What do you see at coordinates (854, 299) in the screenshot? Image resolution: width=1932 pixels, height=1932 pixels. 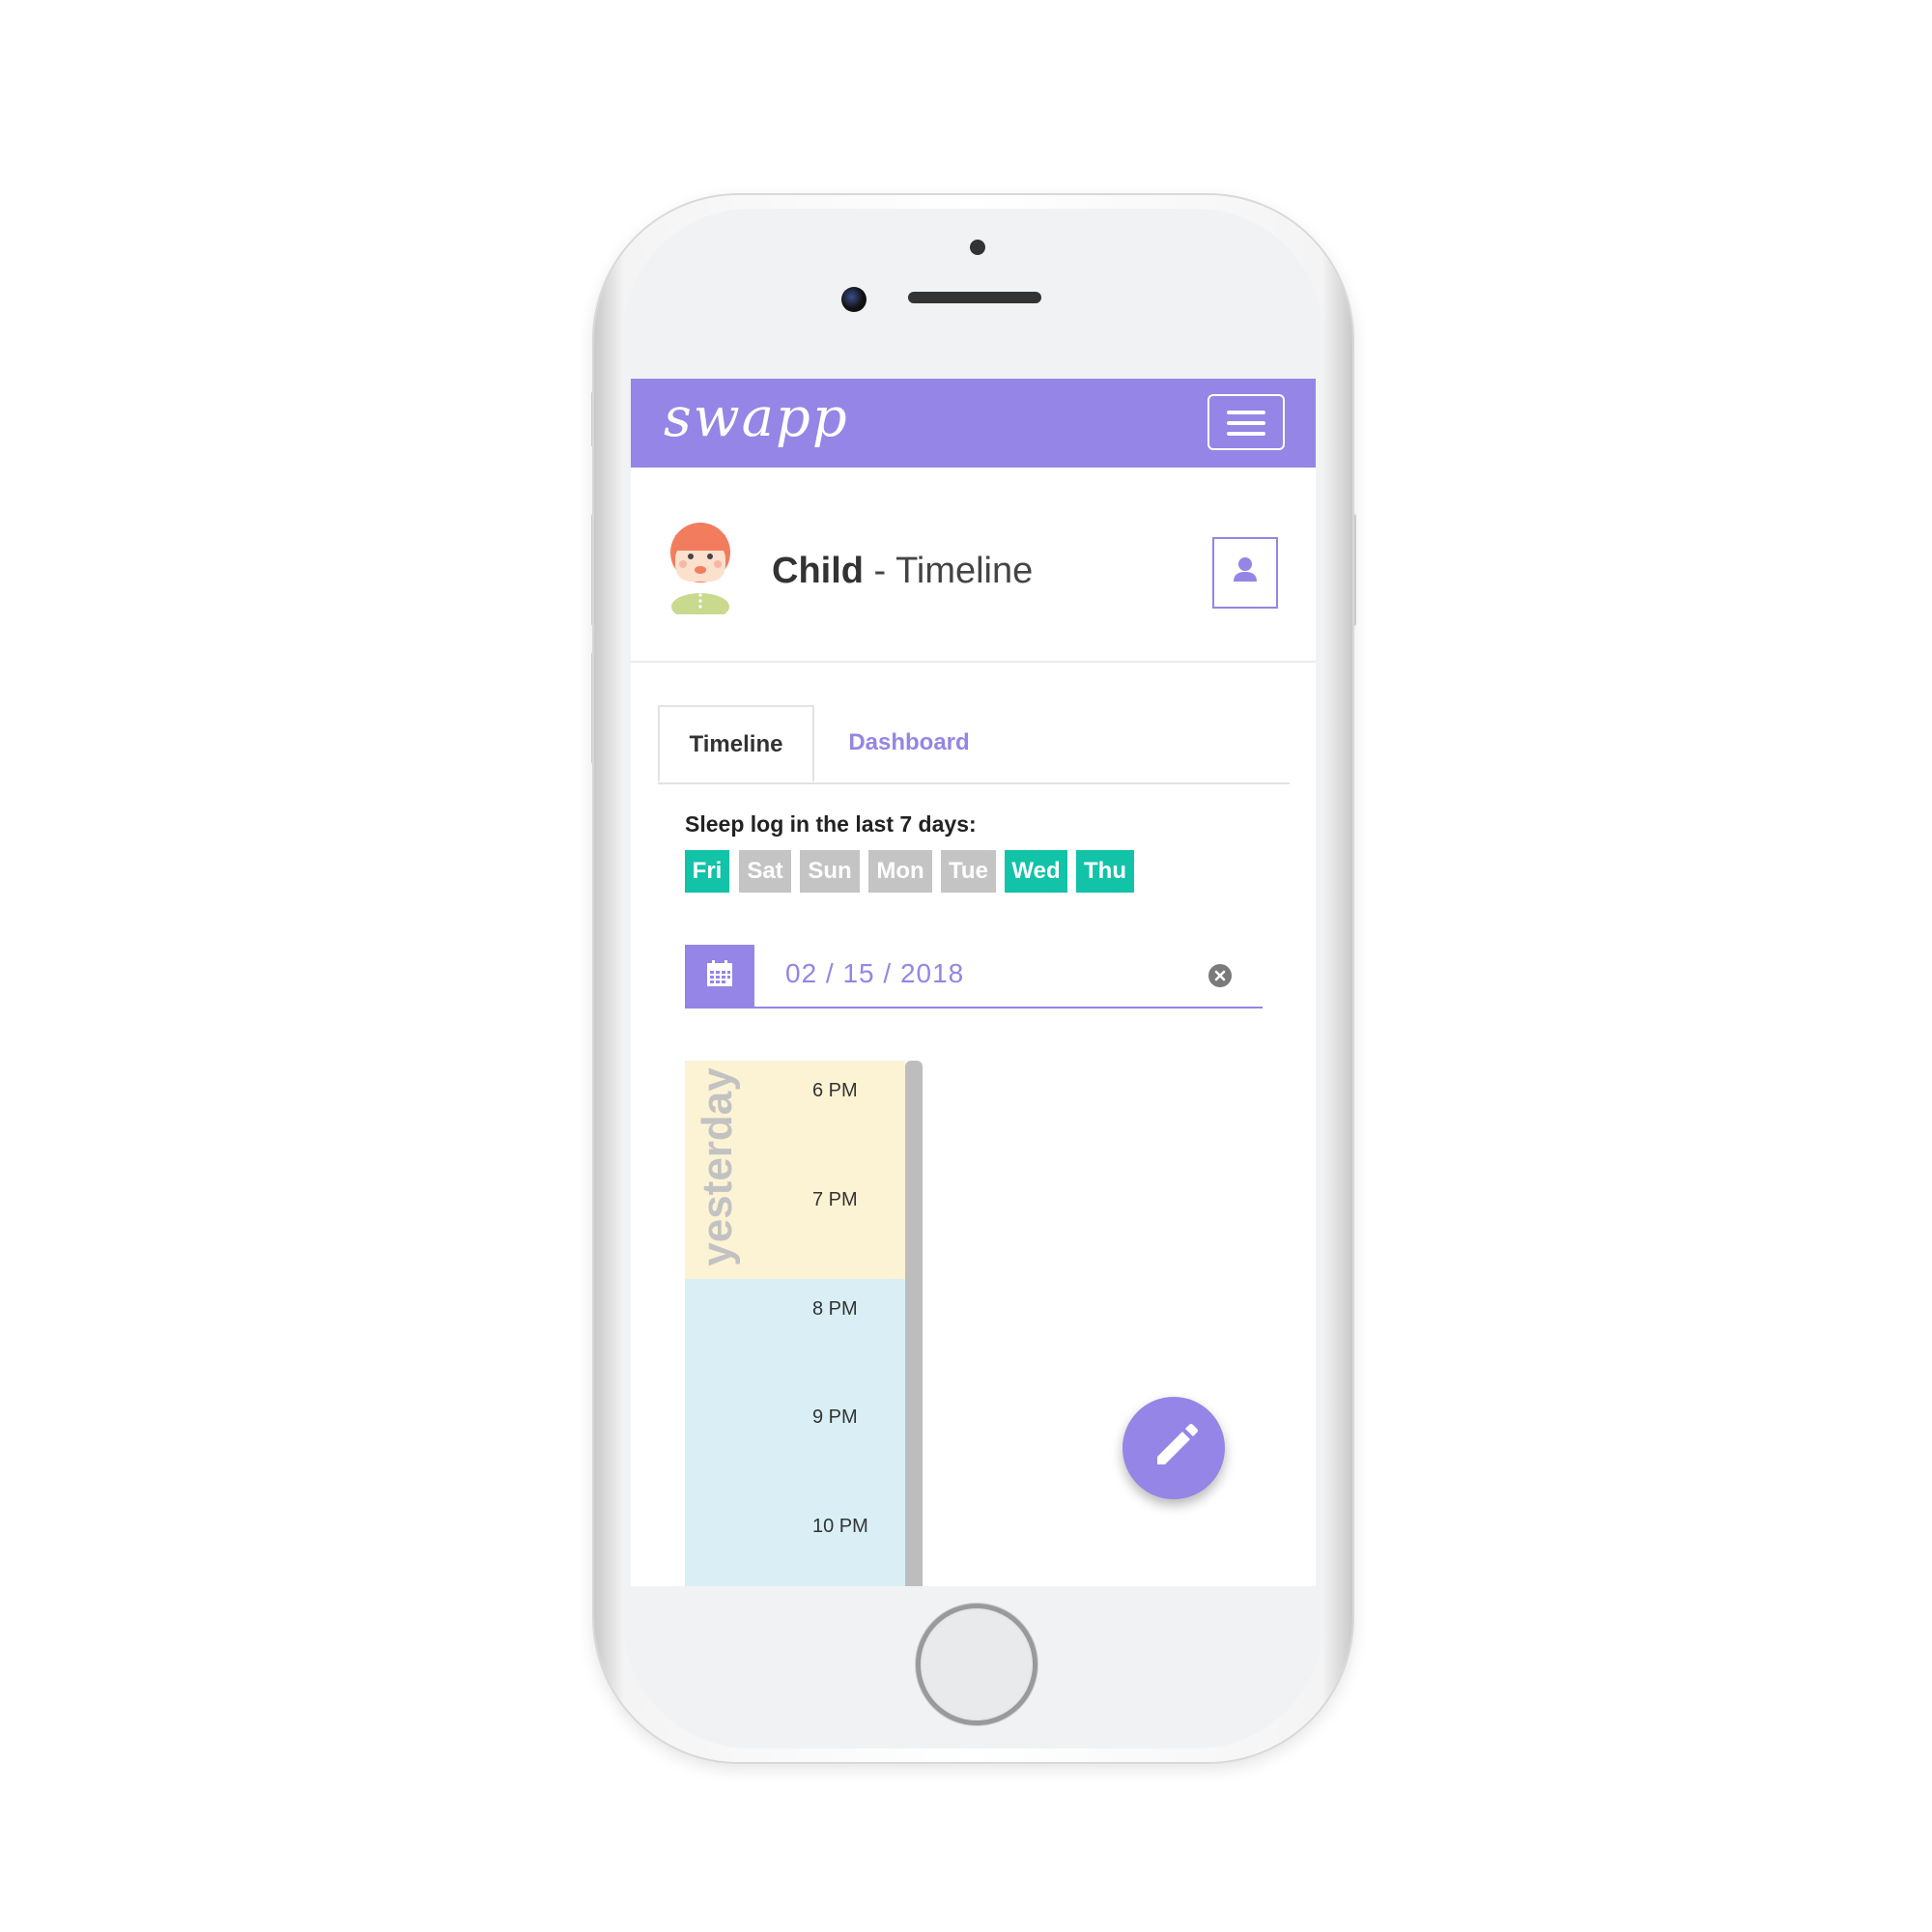 I see `front-camera` at bounding box center [854, 299].